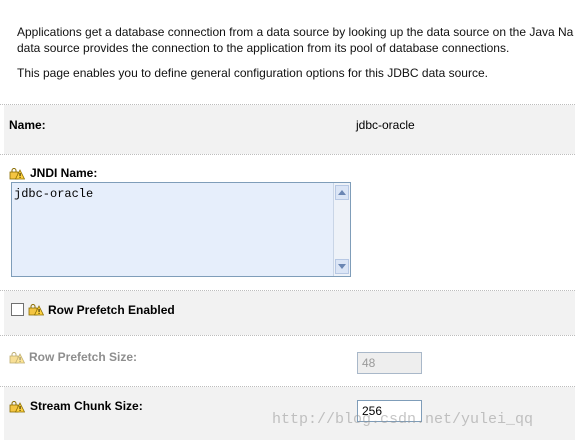 The height and width of the screenshot is (440, 575). Describe the element at coordinates (17, 309) in the screenshot. I see `row-prefetch-enabled-checkbox` at that location.